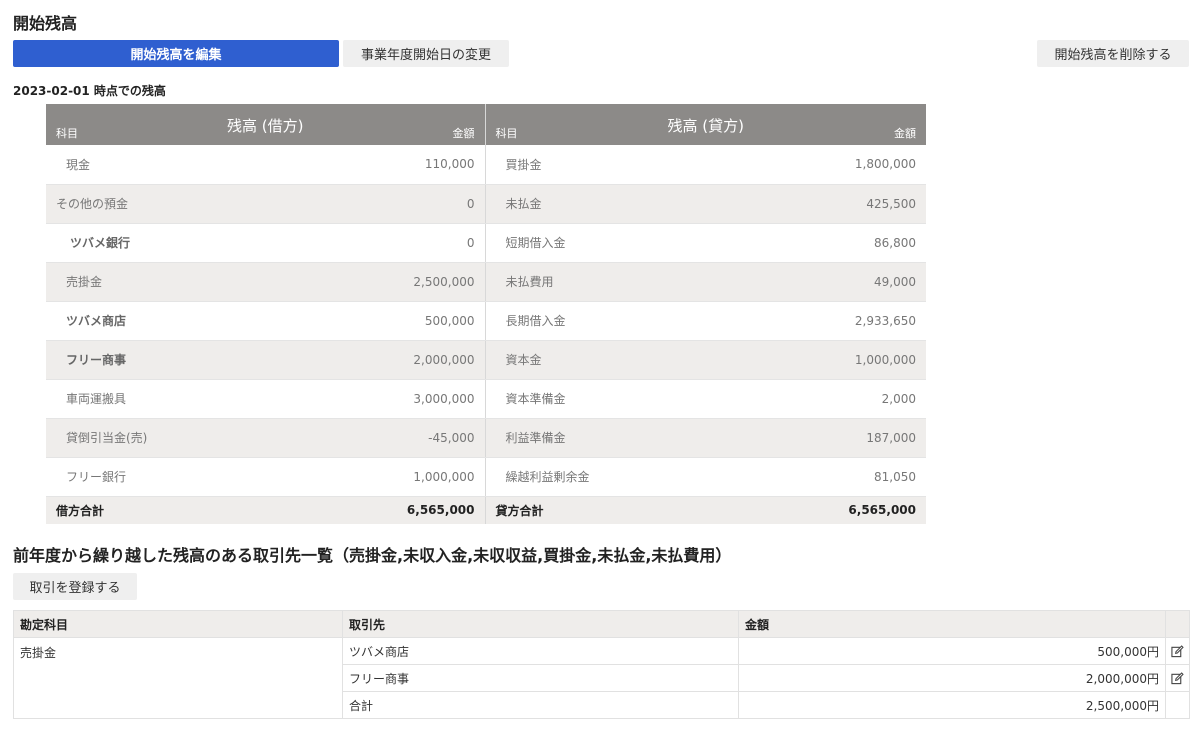  Describe the element at coordinates (870, 438) in the screenshot. I see `credit-amount: 187,000` at that location.